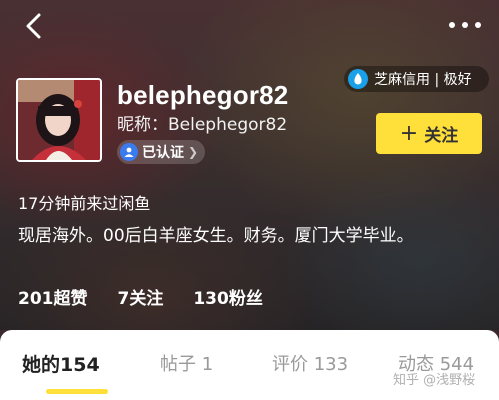 Image resolution: width=499 pixels, height=400 pixels. I want to click on watermark: 知乎 @浅野桜, so click(434, 380).